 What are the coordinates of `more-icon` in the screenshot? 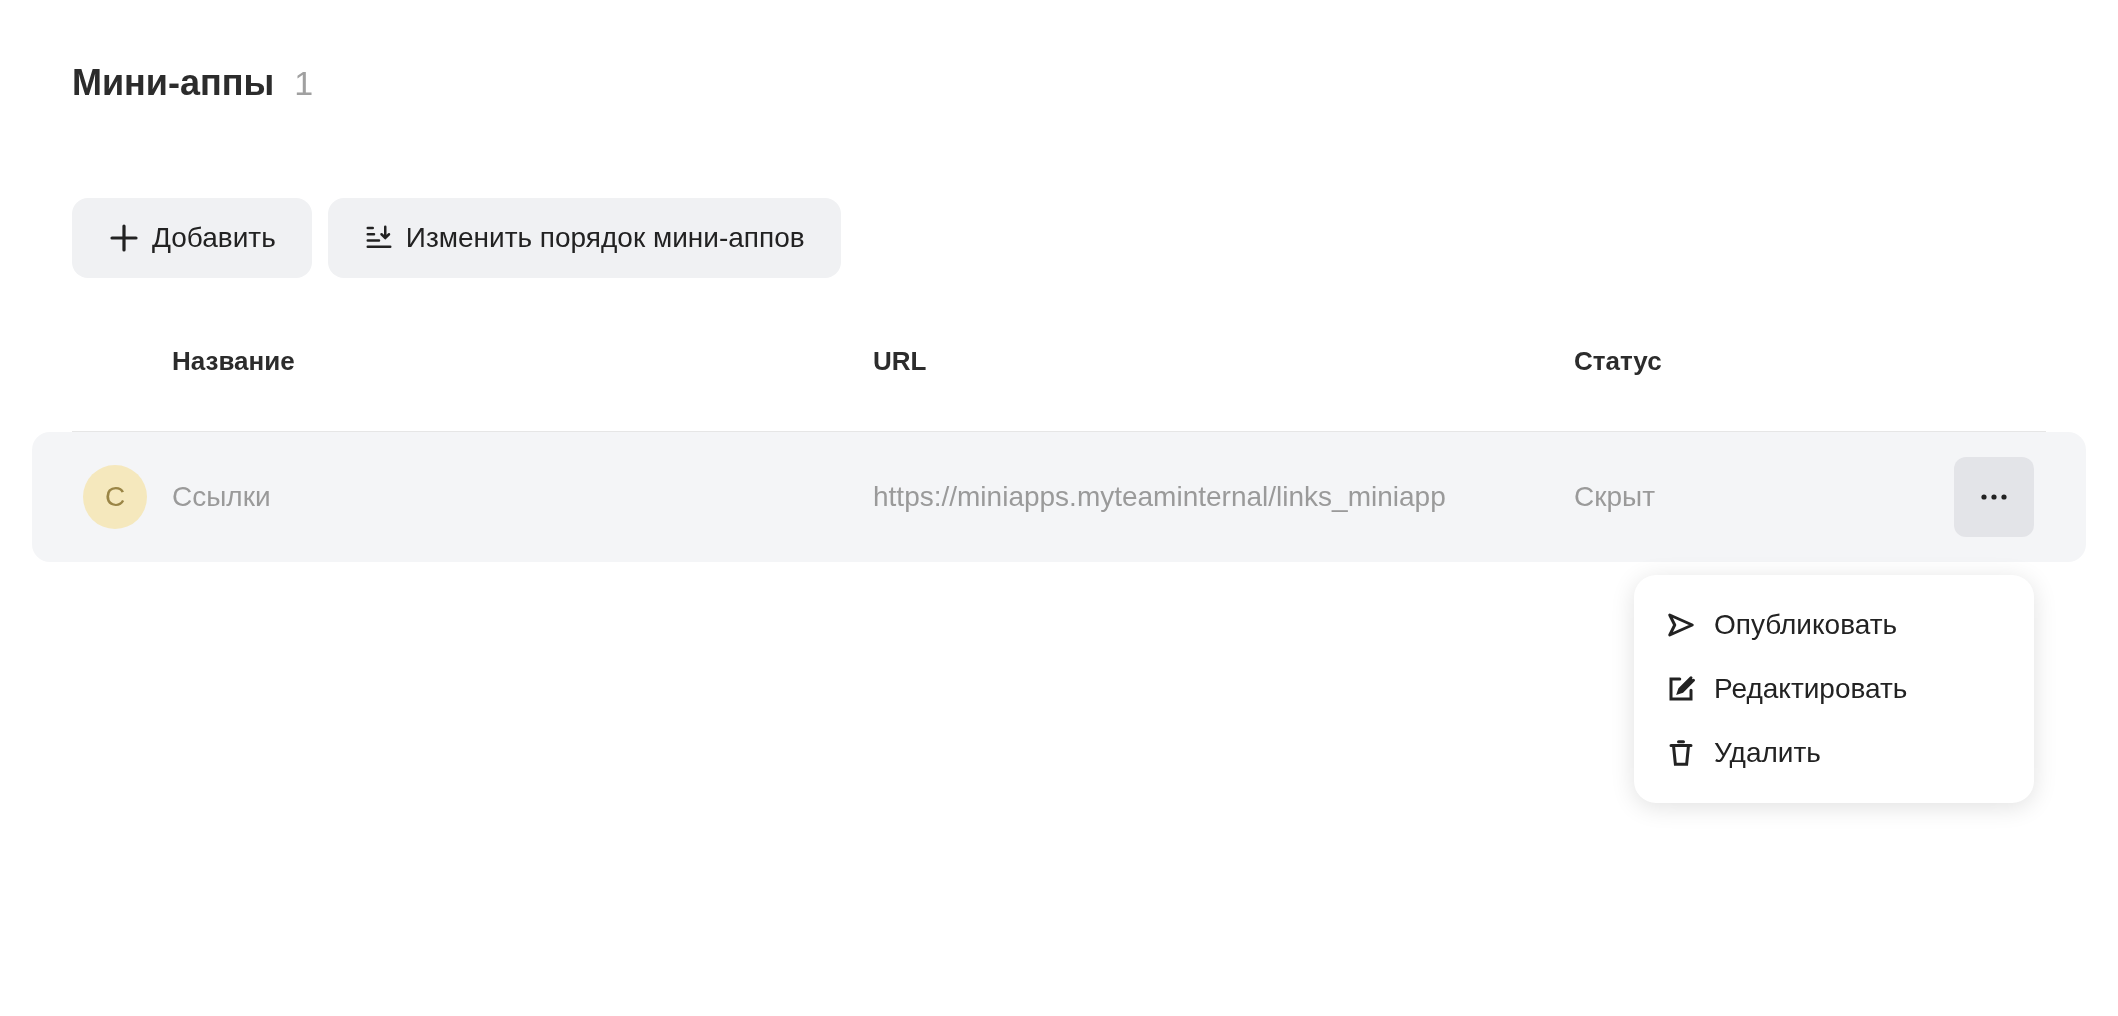 It's located at (1994, 497).